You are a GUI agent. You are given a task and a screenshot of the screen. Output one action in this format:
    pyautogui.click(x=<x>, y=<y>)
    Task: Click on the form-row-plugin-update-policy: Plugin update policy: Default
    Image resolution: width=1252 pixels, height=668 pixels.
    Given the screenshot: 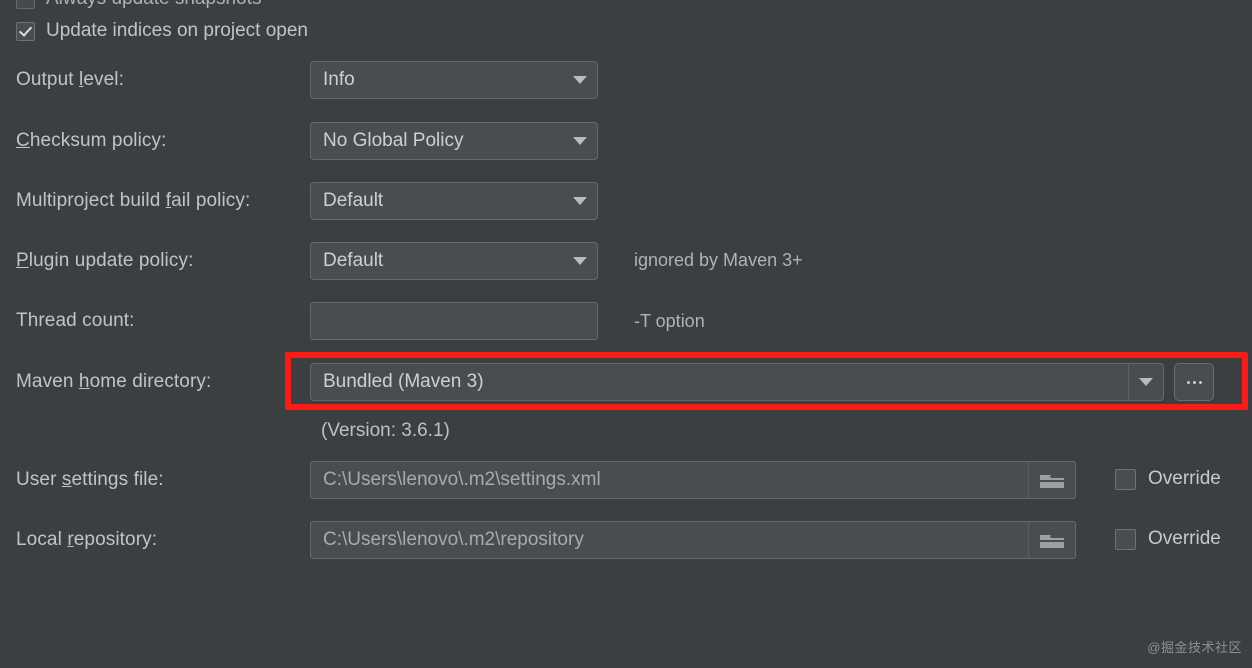 What is the action you would take?
    pyautogui.click(x=626, y=261)
    